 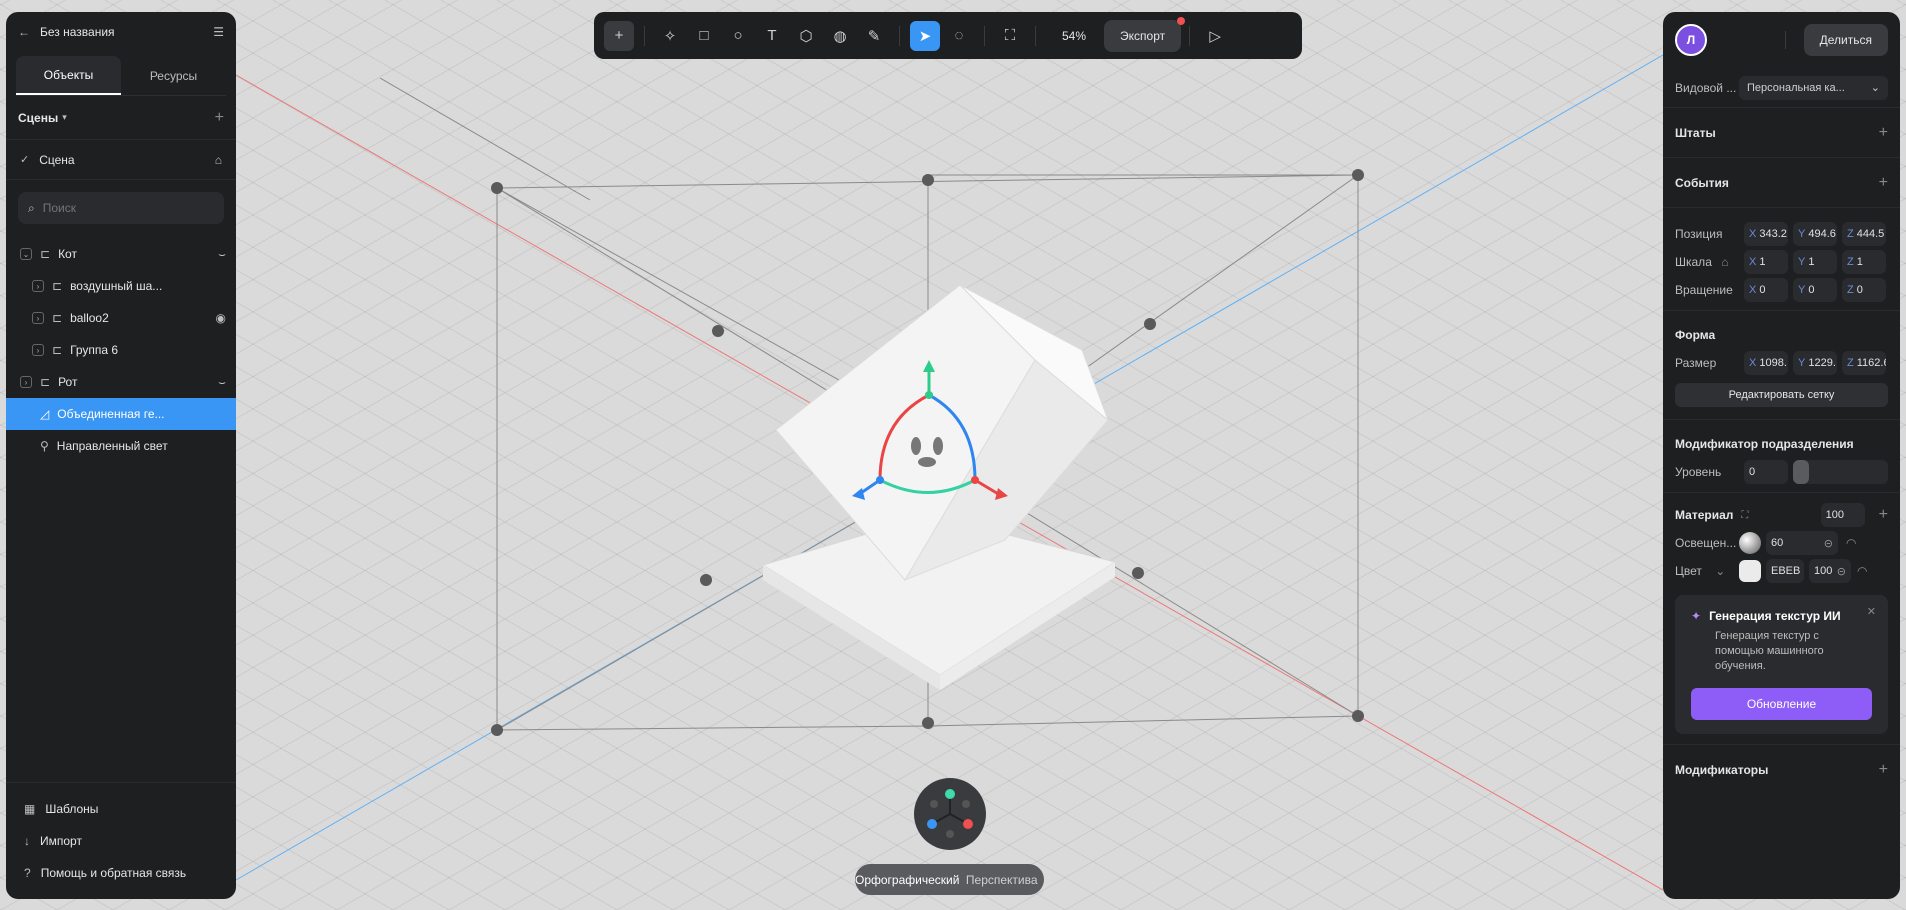 I want to click on update-button: Обновление, so click(x=1781, y=704).